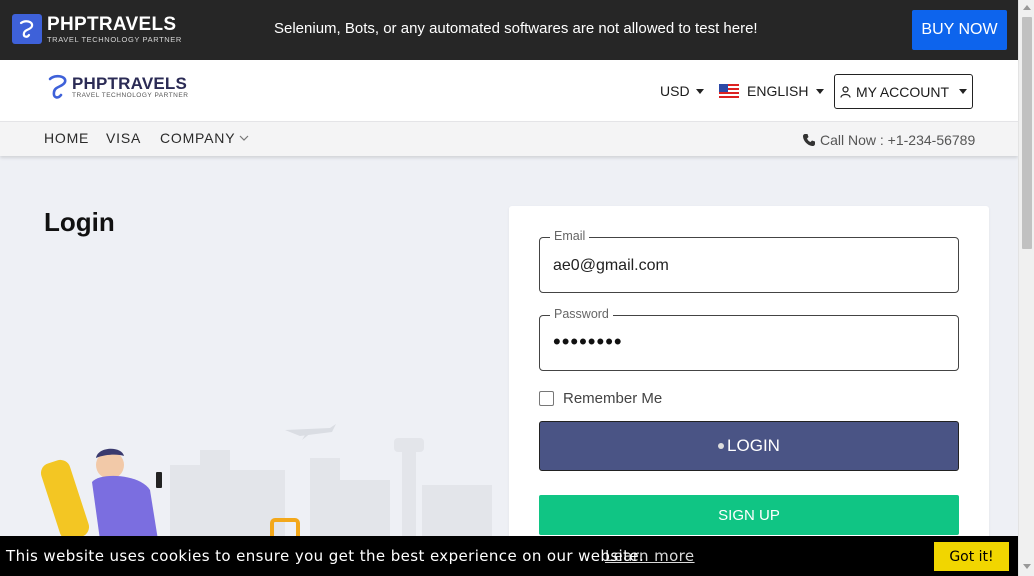 This screenshot has height=576, width=1034. Describe the element at coordinates (778, 91) in the screenshot. I see `language-label: ENGLISH` at that location.